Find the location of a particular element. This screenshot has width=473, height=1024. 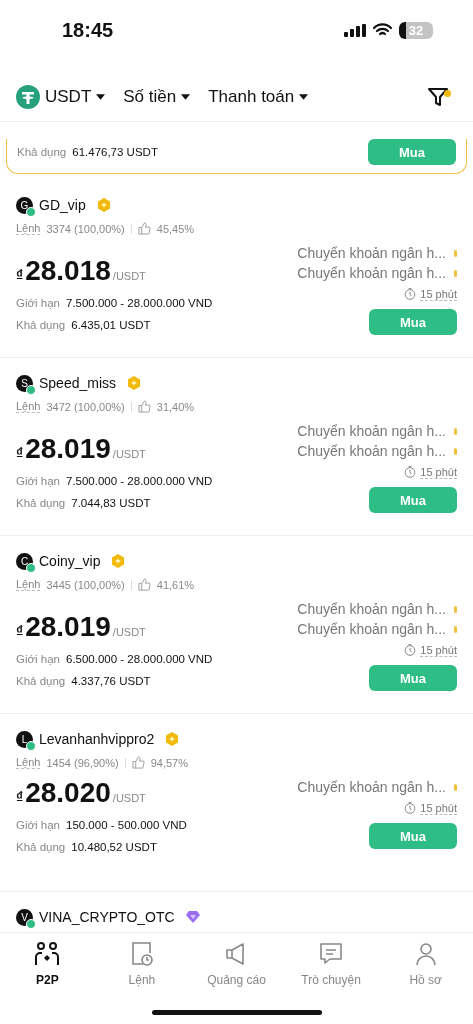

limit-value: 150.000 - 500.000 VND is located at coordinates (126, 825).